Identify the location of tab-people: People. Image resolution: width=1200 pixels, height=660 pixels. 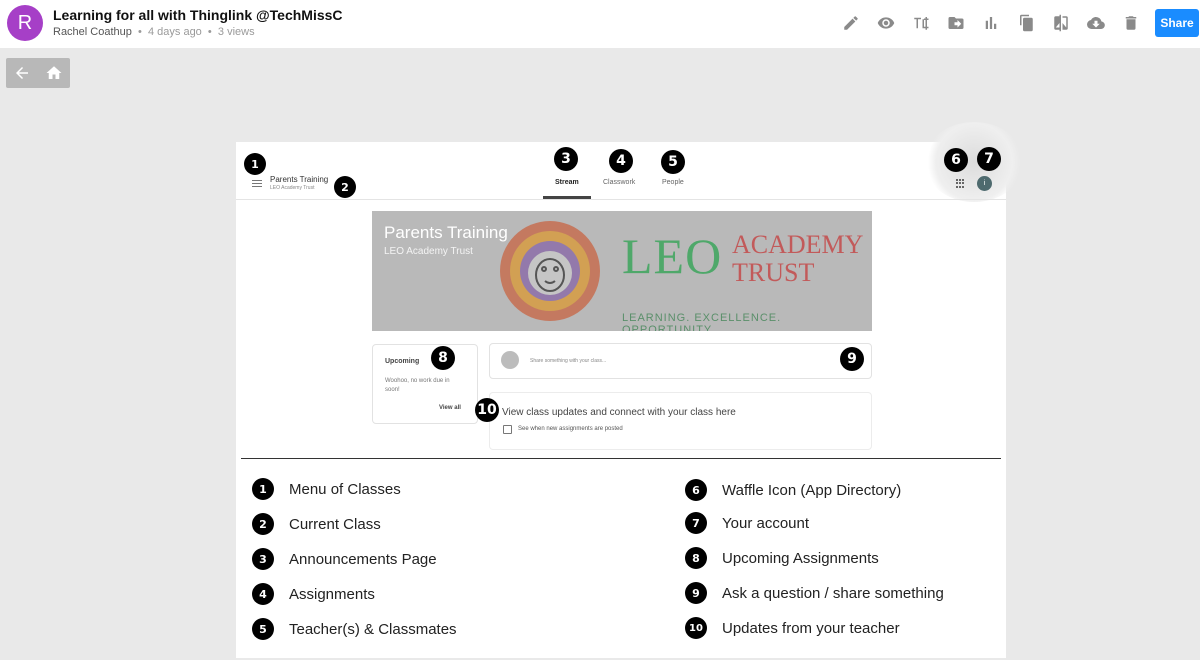
(673, 182).